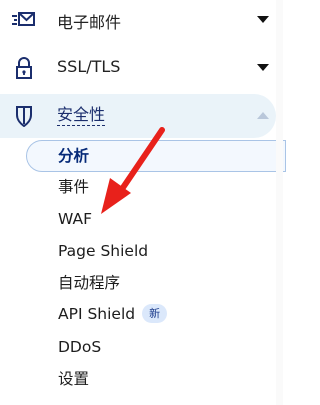  What do you see at coordinates (279, 202) in the screenshot?
I see `scrollbar` at bounding box center [279, 202].